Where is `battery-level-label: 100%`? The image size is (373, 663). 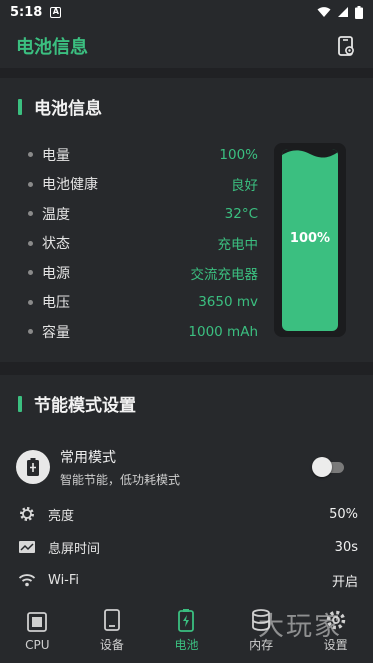 battery-level-label: 100% is located at coordinates (310, 238).